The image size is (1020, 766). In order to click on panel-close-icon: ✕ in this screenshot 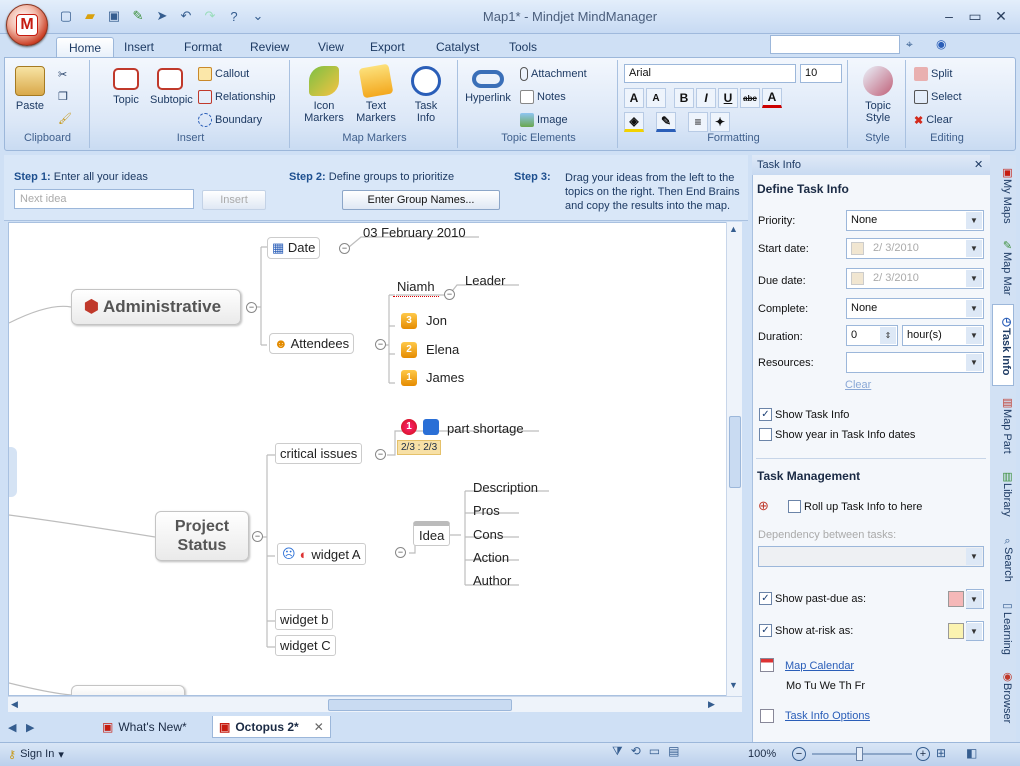, I will do `click(978, 164)`.